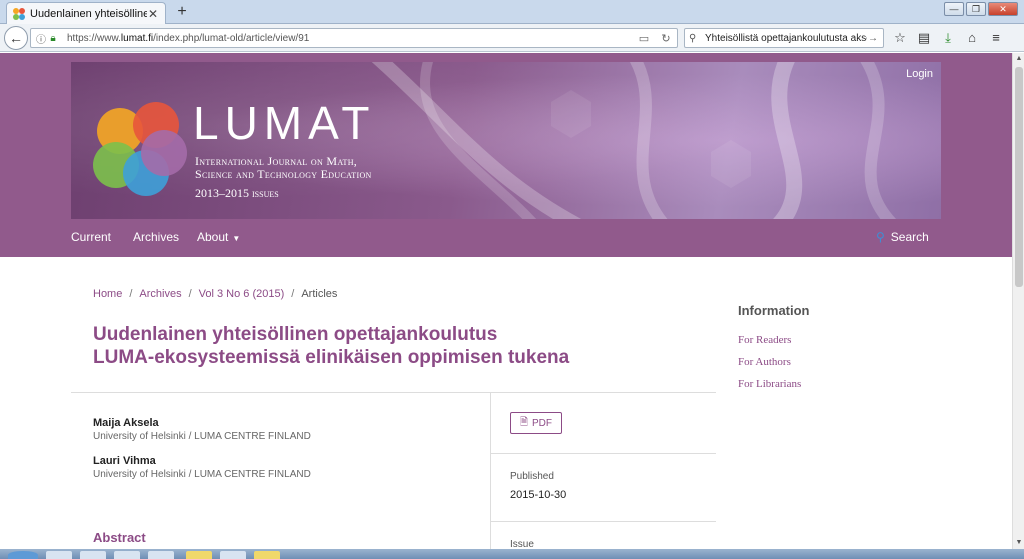 The image size is (1024, 559). I want to click on sidebar-link-authors: For Authors, so click(764, 362).